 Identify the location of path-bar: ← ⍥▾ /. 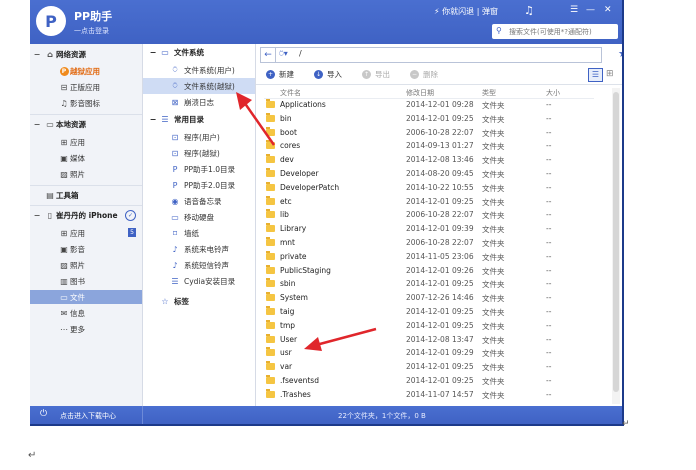
(431, 55).